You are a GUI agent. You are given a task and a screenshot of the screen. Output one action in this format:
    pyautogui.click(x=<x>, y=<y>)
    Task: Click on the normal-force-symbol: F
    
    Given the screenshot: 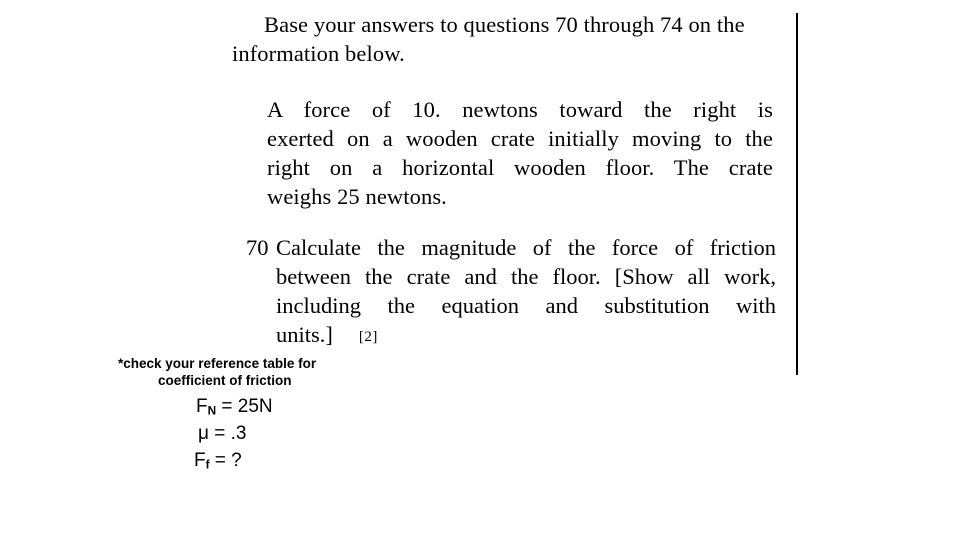 What is the action you would take?
    pyautogui.click(x=202, y=406)
    